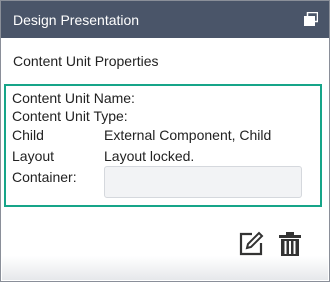 This screenshot has height=282, width=330. I want to click on trash-icon, so click(290, 244).